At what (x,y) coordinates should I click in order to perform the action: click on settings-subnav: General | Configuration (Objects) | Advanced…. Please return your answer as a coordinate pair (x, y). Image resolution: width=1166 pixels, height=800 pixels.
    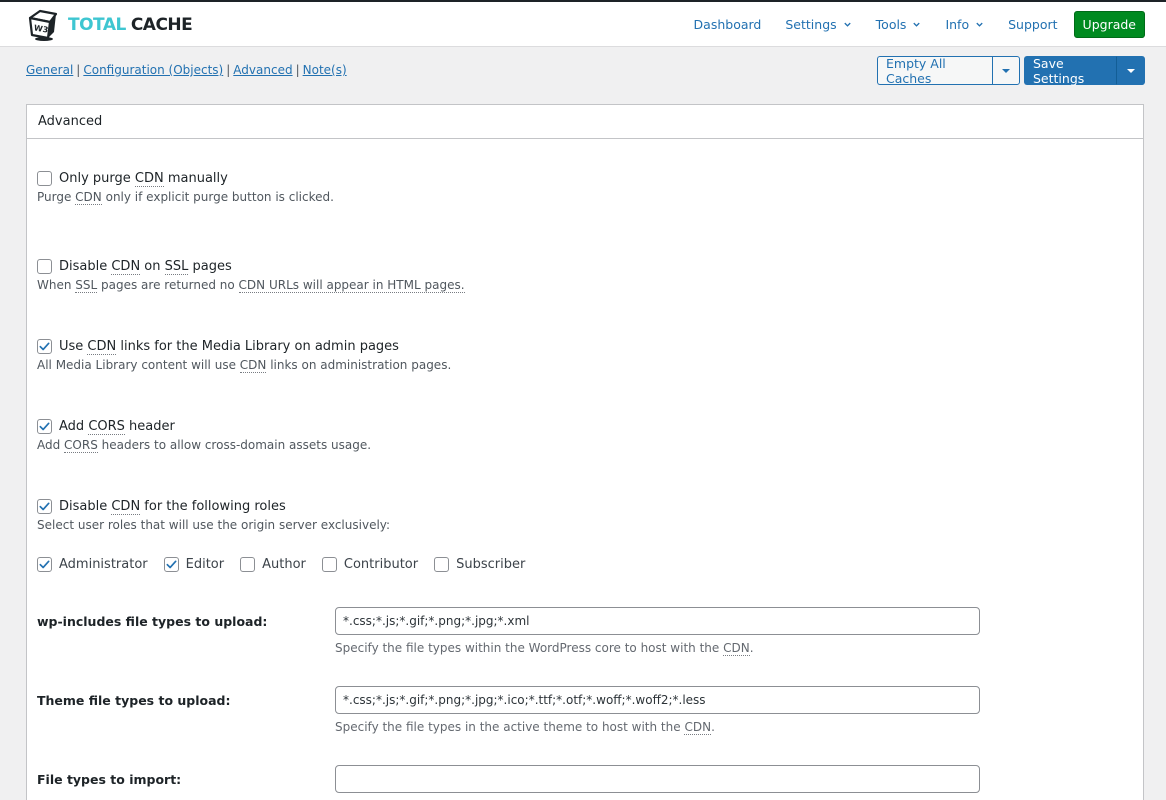
    Looking at the image, I should click on (186, 70).